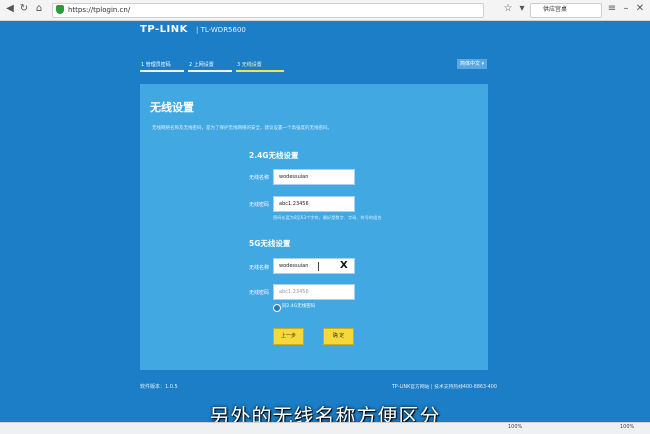  Describe the element at coordinates (259, 178) in the screenshot. I see `band24-ssid-label: 无线名称` at that location.